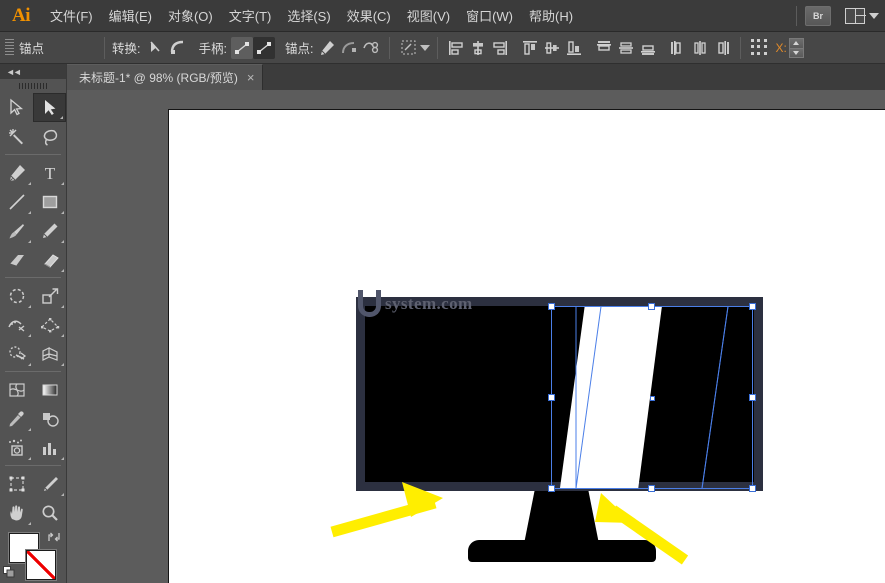  I want to click on handle-middle-left, so click(551, 397).